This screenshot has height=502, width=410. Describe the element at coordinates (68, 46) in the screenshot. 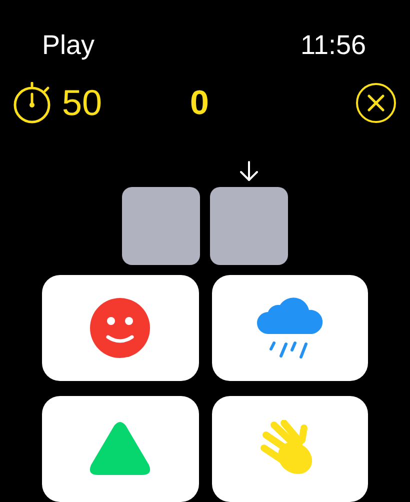

I see `screen-title: Play` at that location.